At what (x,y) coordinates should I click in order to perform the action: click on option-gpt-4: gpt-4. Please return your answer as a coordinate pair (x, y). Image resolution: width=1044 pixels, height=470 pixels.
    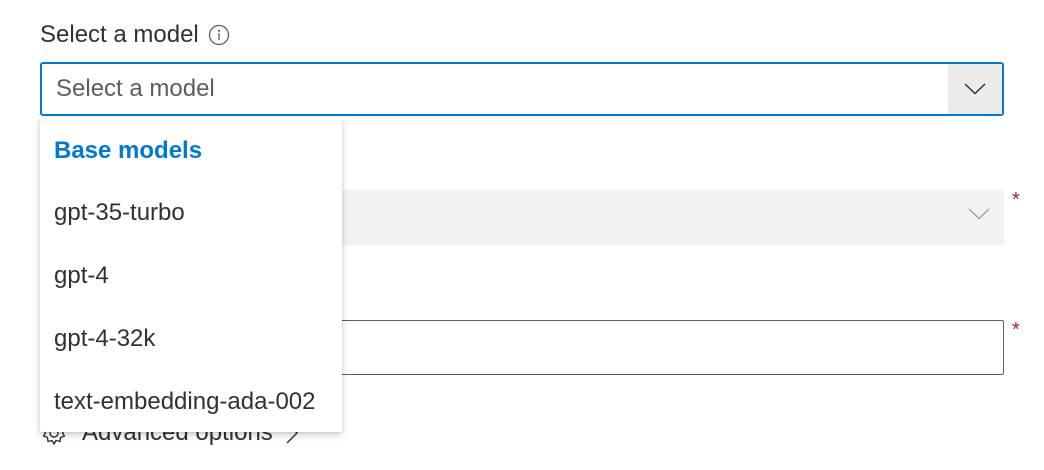
    Looking at the image, I should click on (191, 275).